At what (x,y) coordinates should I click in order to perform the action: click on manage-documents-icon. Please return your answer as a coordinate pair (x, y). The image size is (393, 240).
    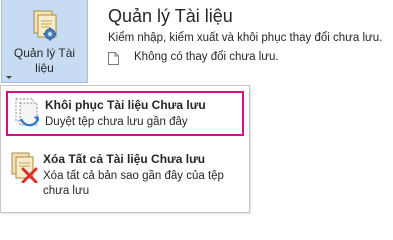
    Looking at the image, I should click on (45, 25).